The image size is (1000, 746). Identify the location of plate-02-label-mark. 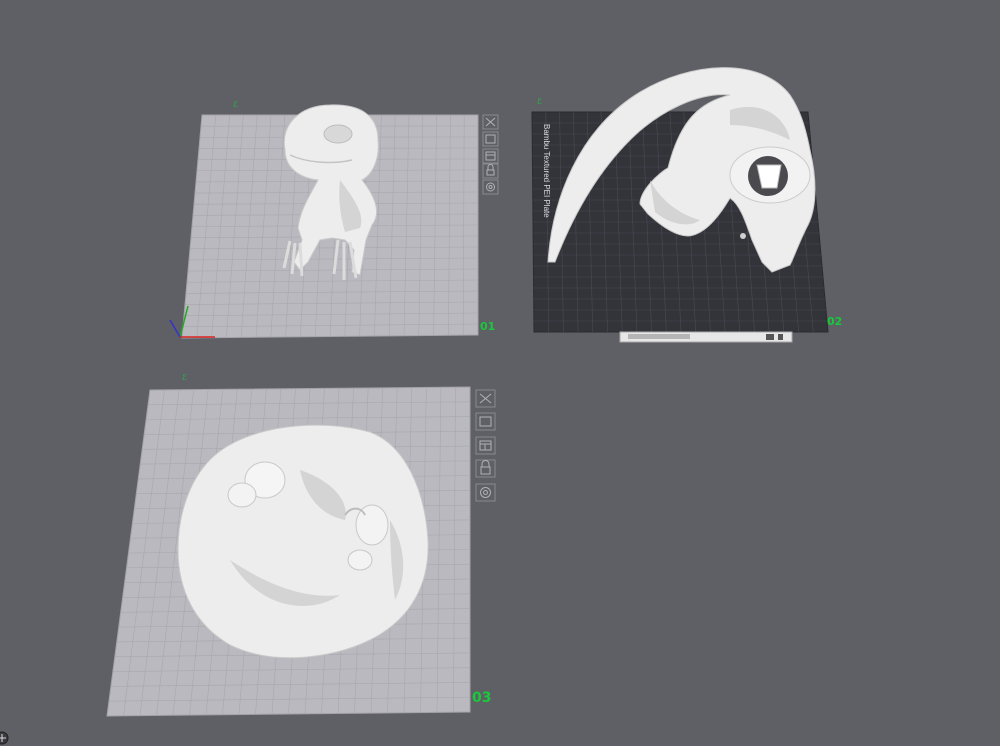
(770, 337).